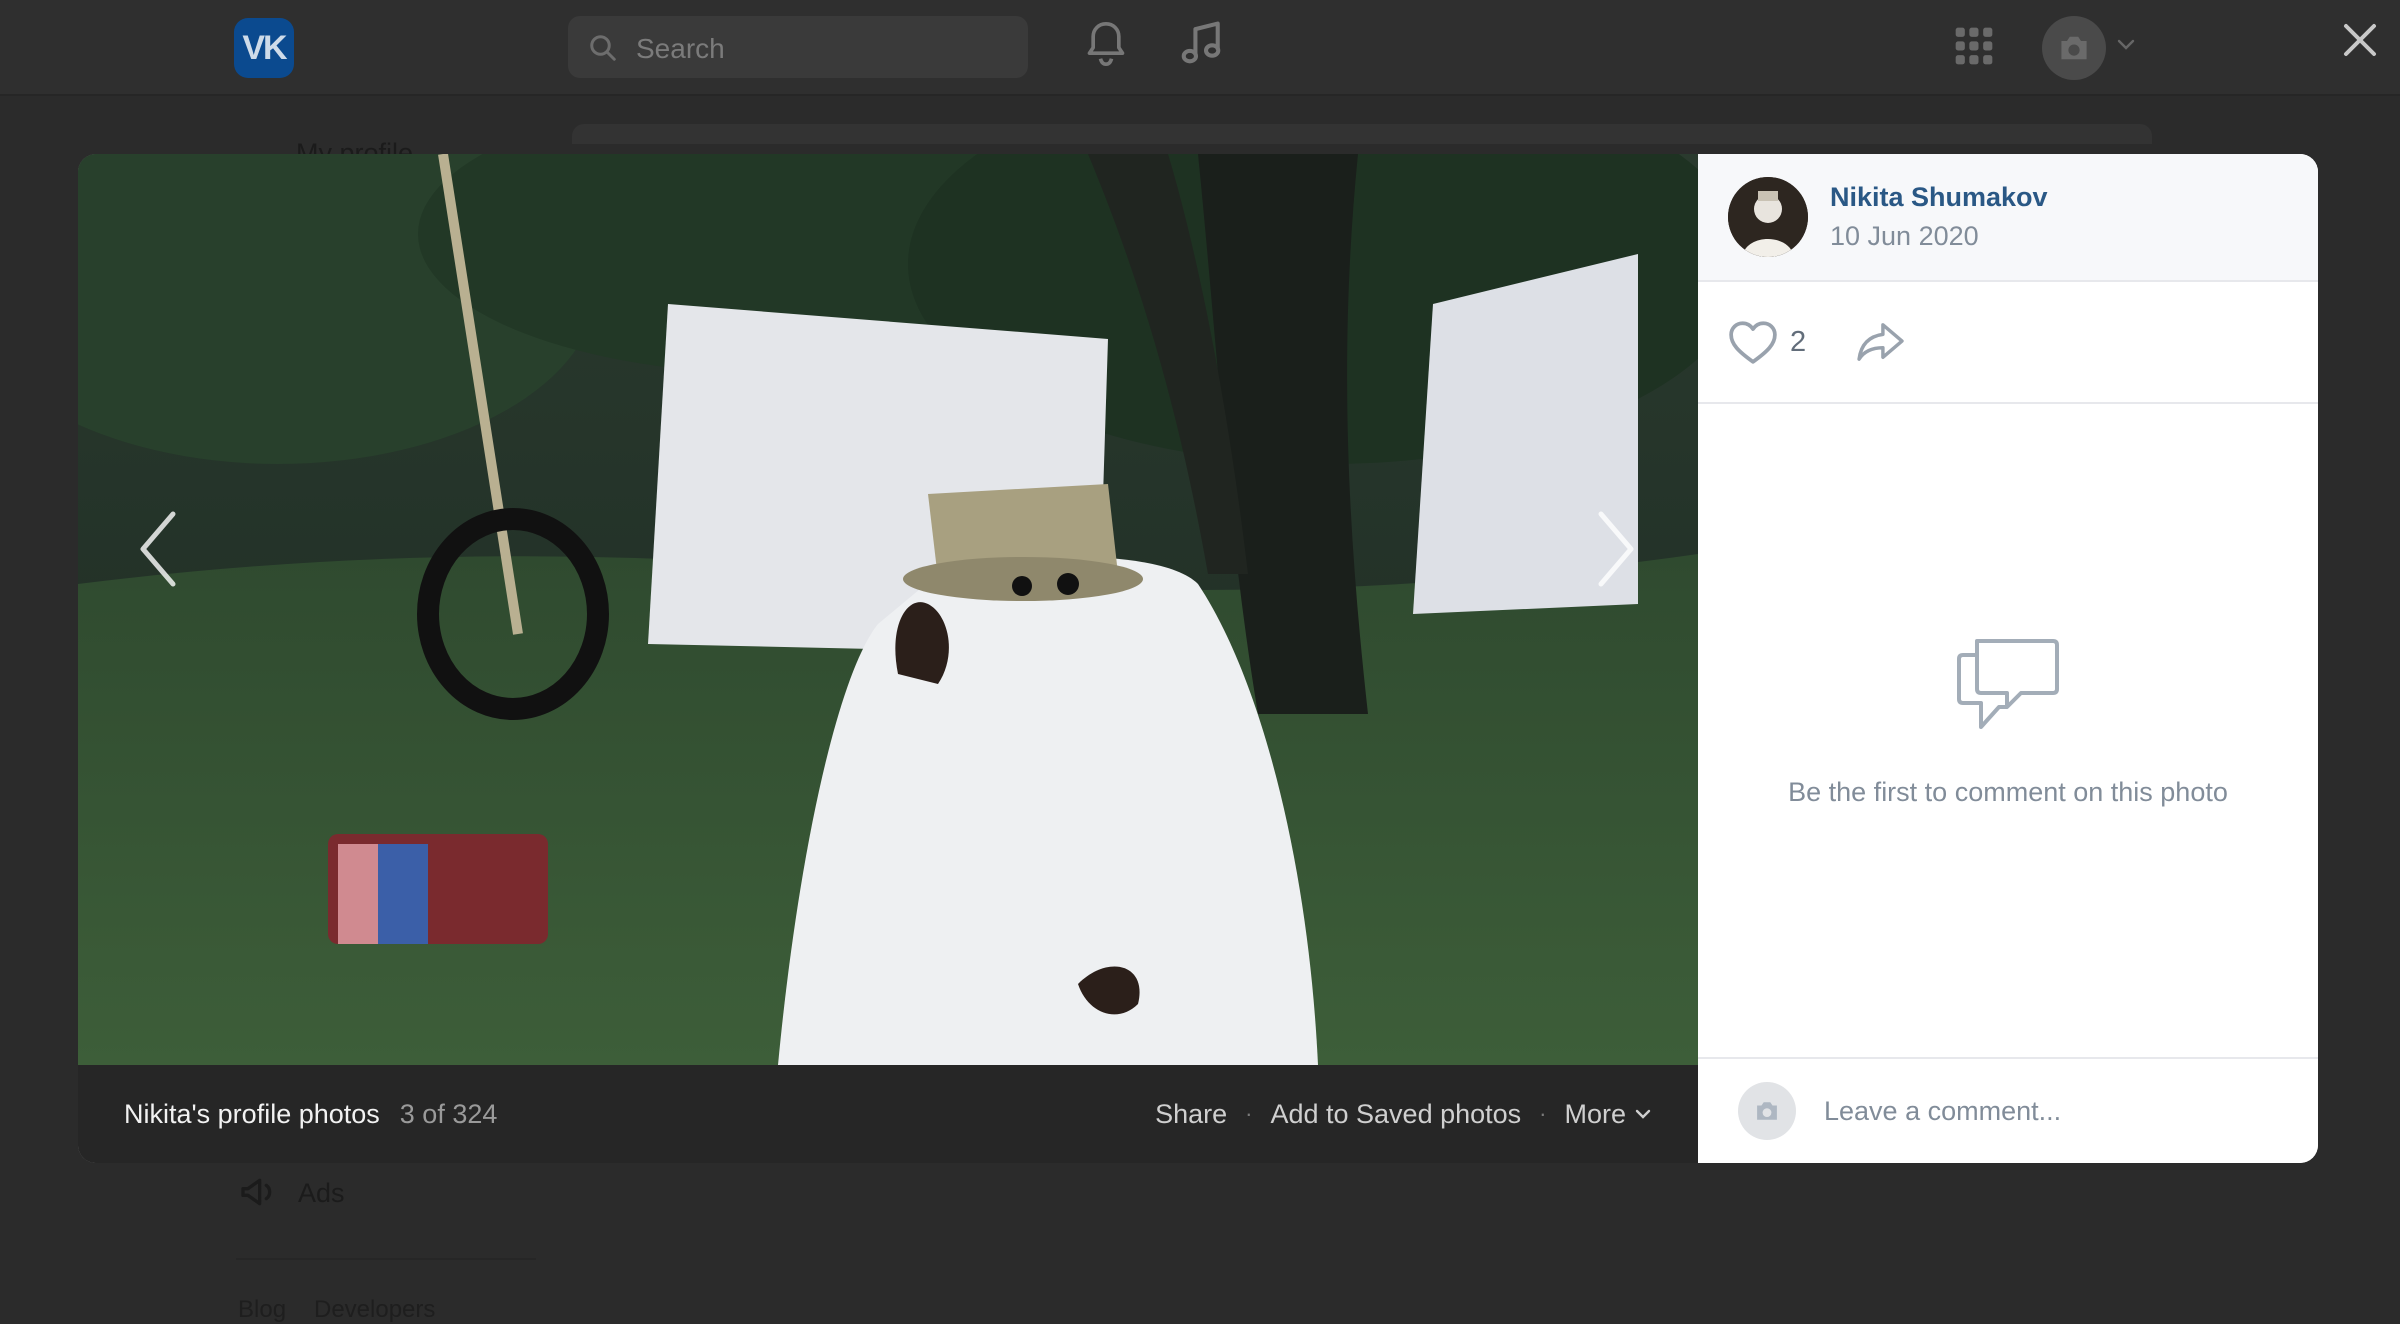 The height and width of the screenshot is (1324, 2400). I want to click on share-link: Share, so click(1191, 1114).